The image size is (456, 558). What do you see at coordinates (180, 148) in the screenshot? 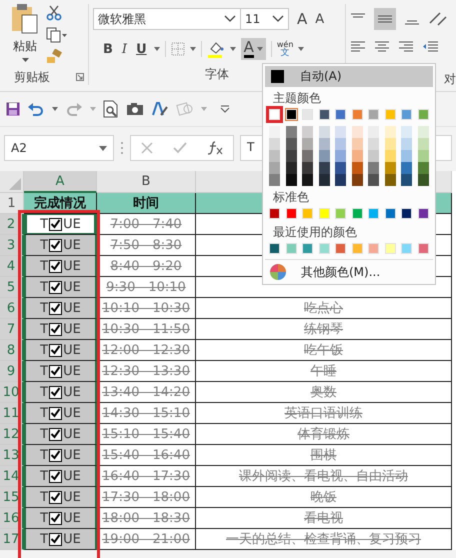
I see `check-icon` at bounding box center [180, 148].